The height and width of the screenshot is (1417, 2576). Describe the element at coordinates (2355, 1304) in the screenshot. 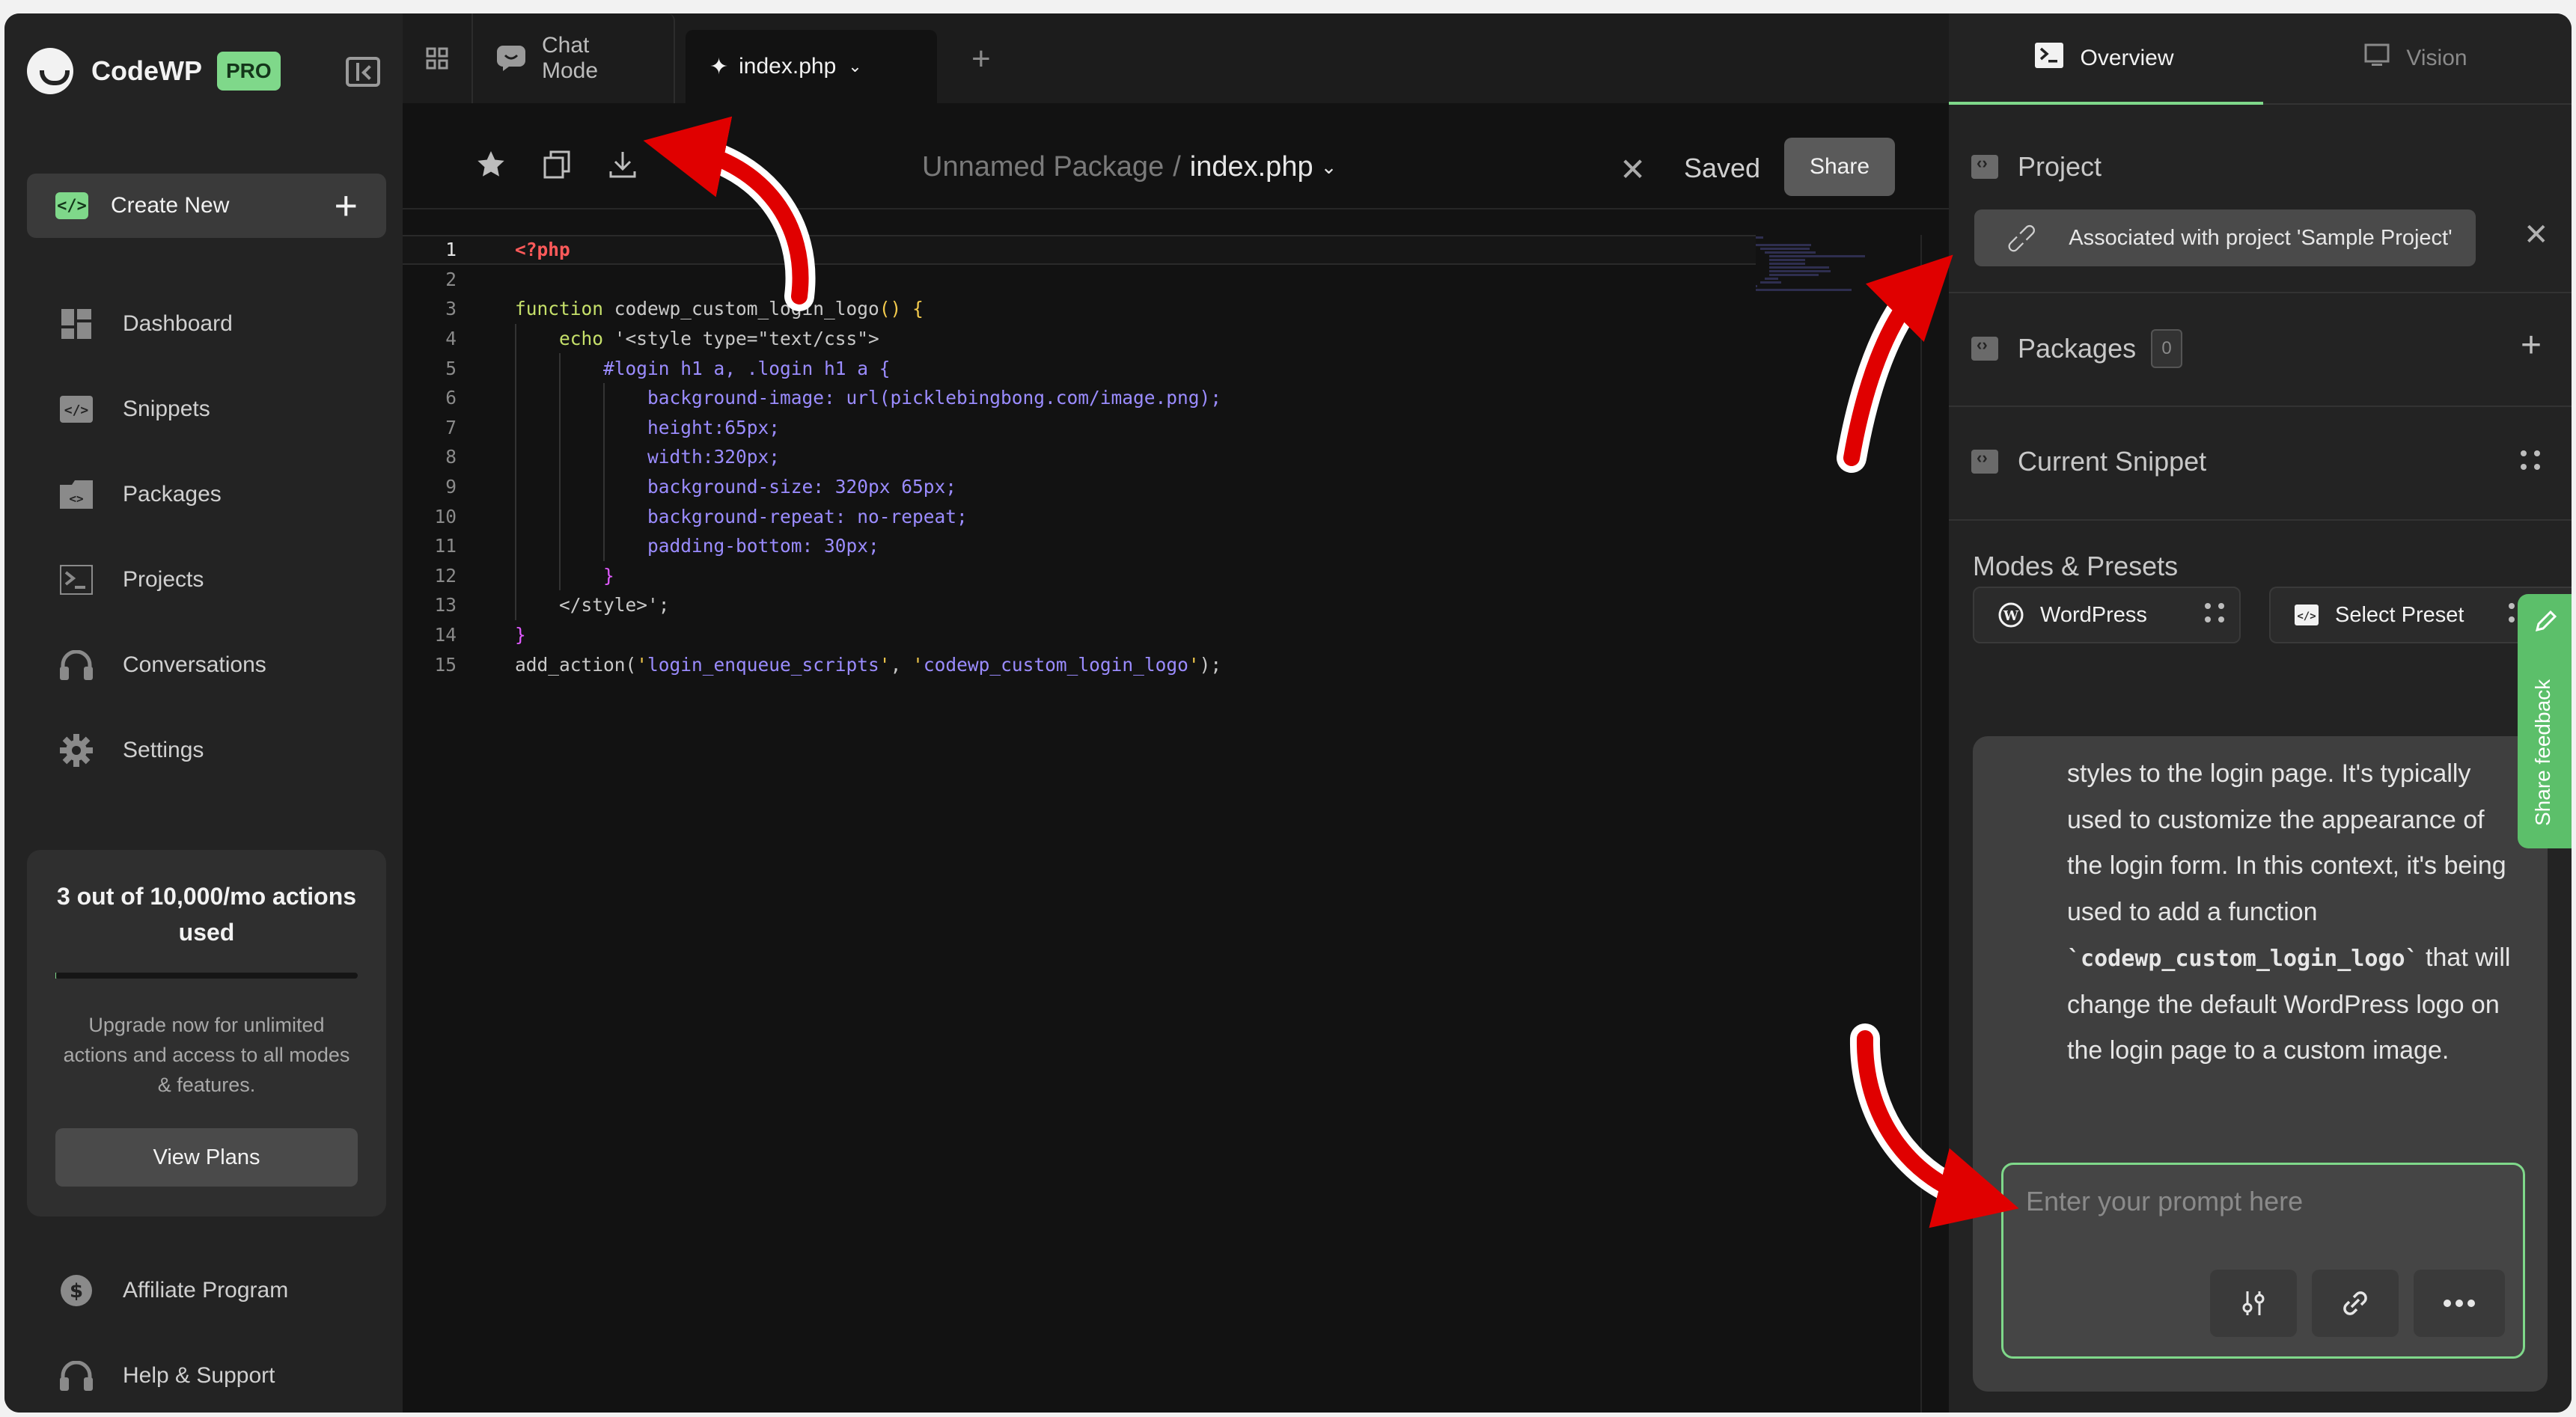

I see `attach-link-button` at that location.